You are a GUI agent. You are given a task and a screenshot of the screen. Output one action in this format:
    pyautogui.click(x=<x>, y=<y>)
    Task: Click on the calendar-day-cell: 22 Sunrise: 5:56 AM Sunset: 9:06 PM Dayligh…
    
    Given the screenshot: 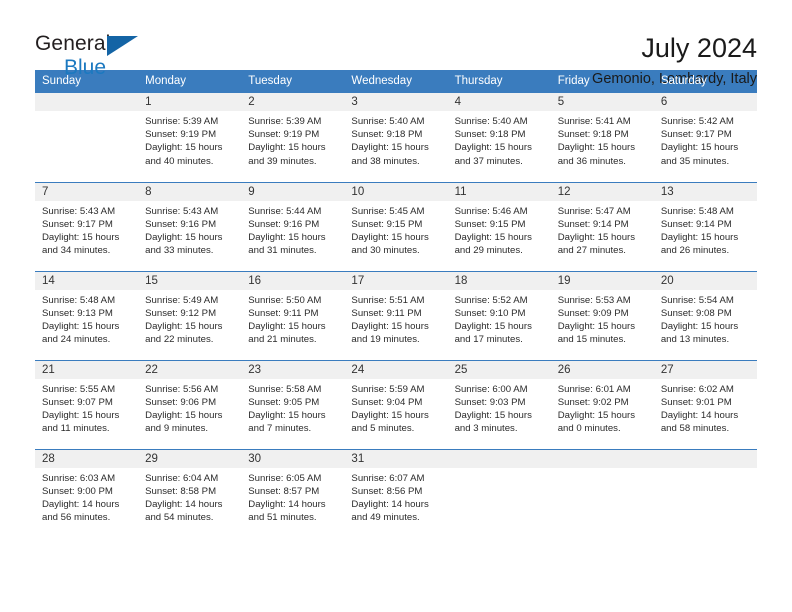 What is the action you would take?
    pyautogui.click(x=190, y=404)
    